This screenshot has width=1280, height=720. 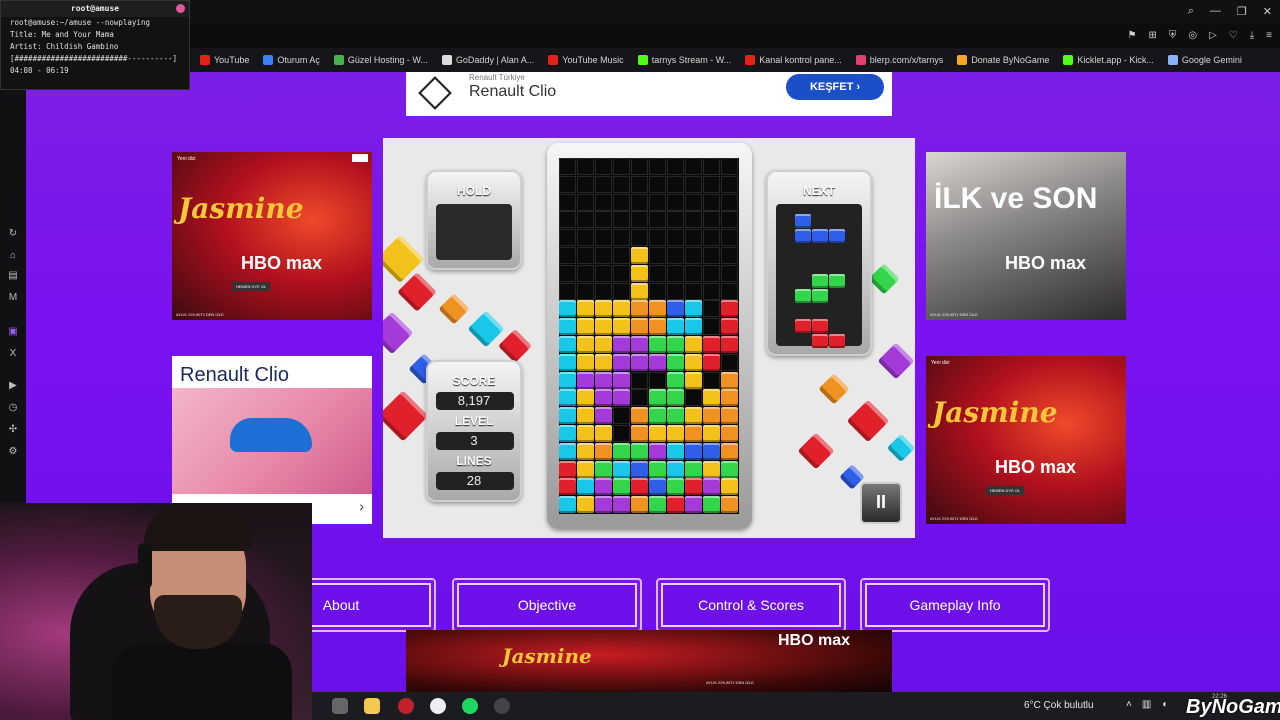 What do you see at coordinates (438, 706) in the screenshot?
I see `github-icon` at bounding box center [438, 706].